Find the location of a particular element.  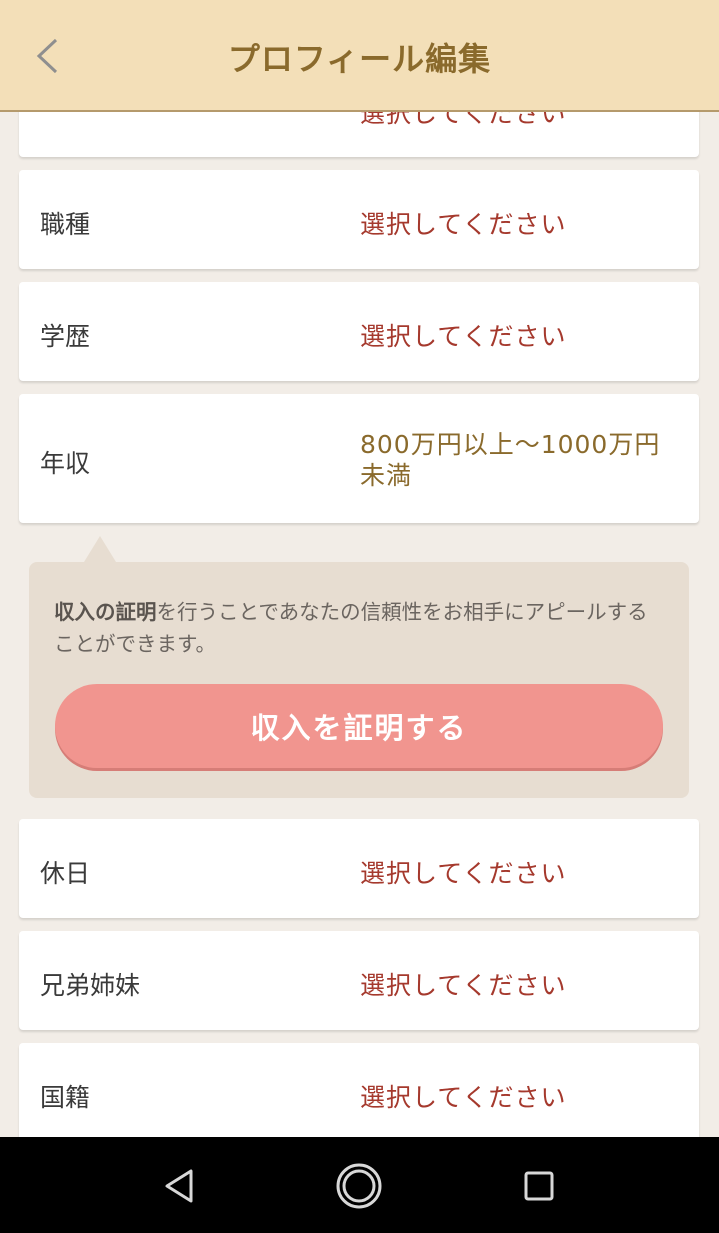

list-item-siblings: 兄弟姉妹 選択してください is located at coordinates (359, 980).